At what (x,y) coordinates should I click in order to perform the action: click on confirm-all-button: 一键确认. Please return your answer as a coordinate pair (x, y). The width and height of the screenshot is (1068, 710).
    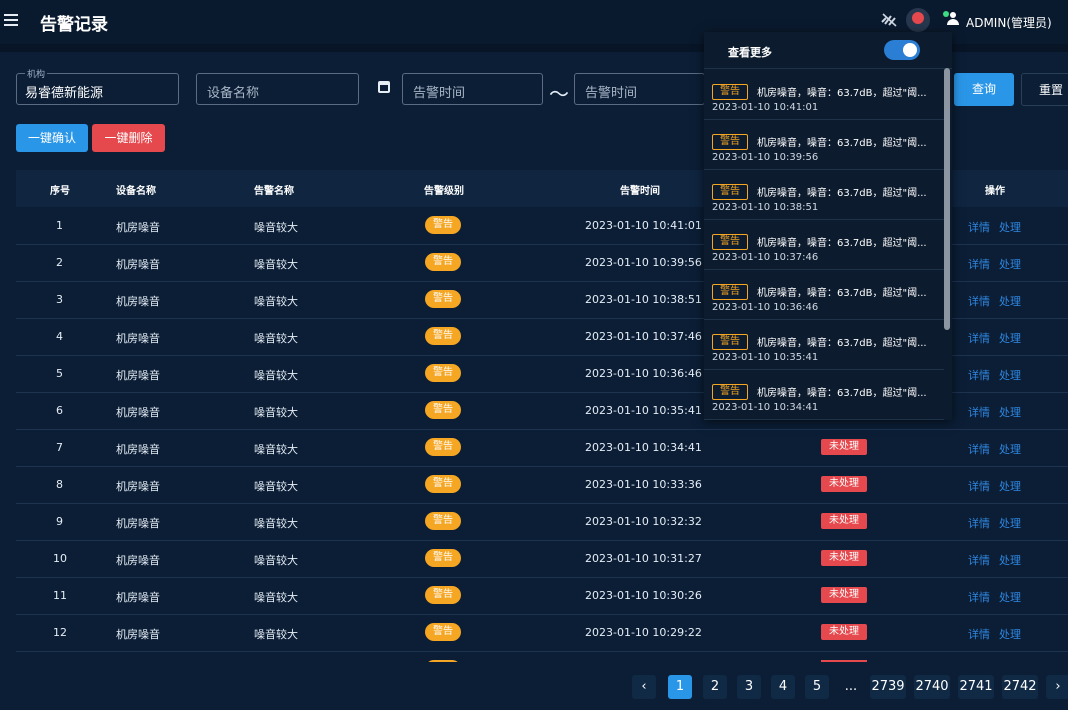
    Looking at the image, I should click on (52, 138).